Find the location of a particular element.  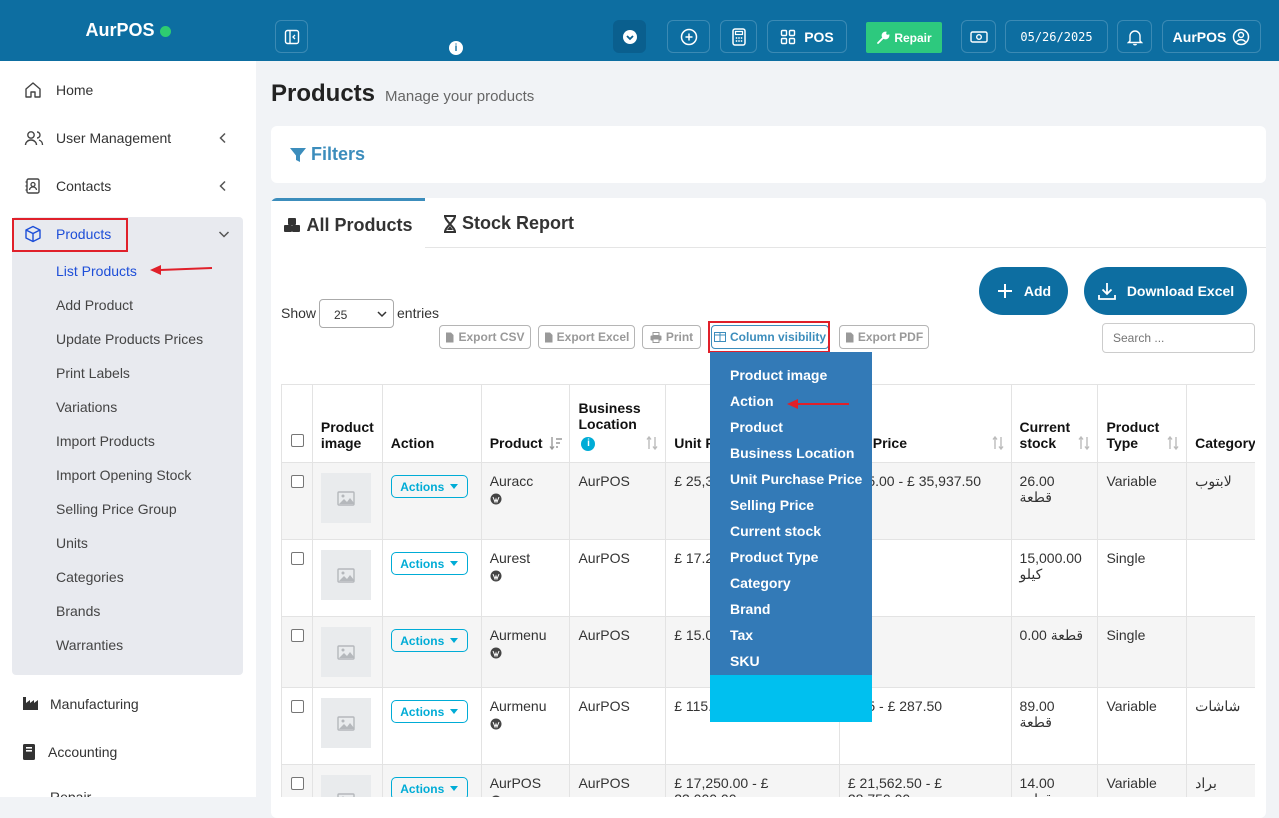

show-label: Show is located at coordinates (299, 313).